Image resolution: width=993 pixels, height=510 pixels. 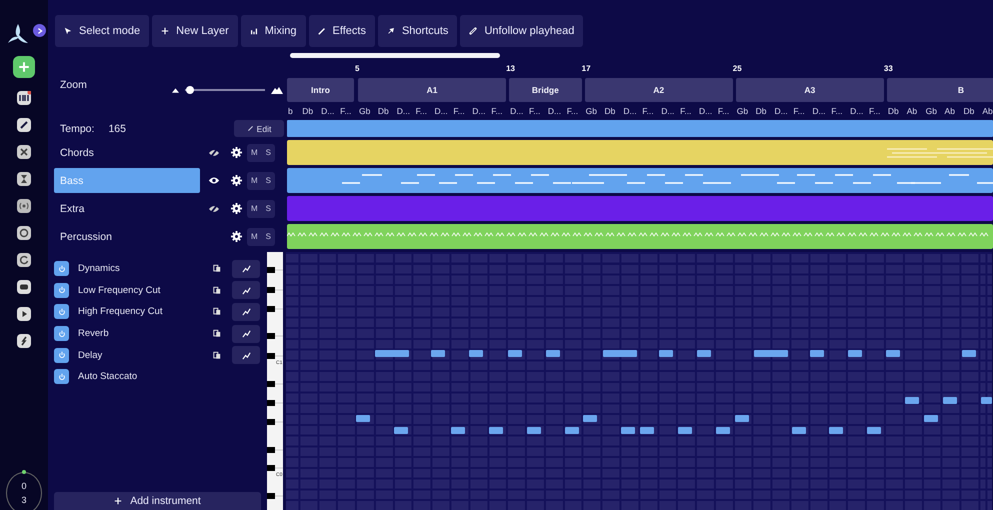 What do you see at coordinates (121, 312) in the screenshot?
I see `effect-name: High Frequency Cut` at bounding box center [121, 312].